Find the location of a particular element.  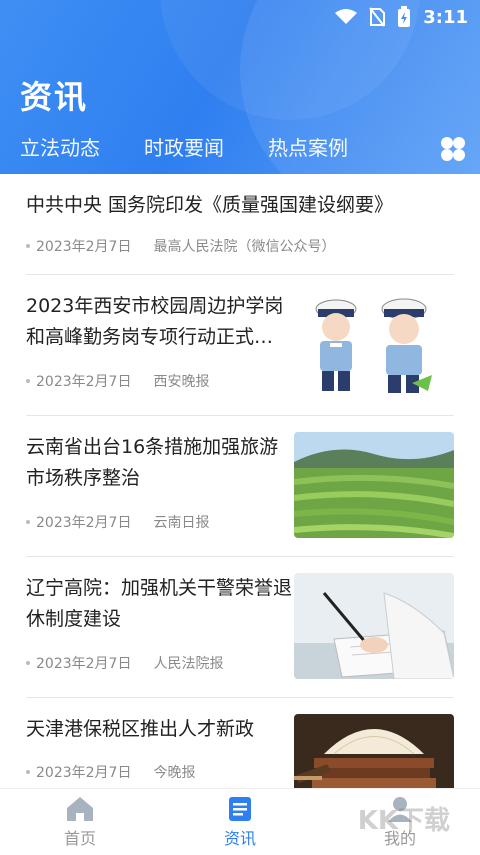

news-source: 今晚报 is located at coordinates (174, 773).